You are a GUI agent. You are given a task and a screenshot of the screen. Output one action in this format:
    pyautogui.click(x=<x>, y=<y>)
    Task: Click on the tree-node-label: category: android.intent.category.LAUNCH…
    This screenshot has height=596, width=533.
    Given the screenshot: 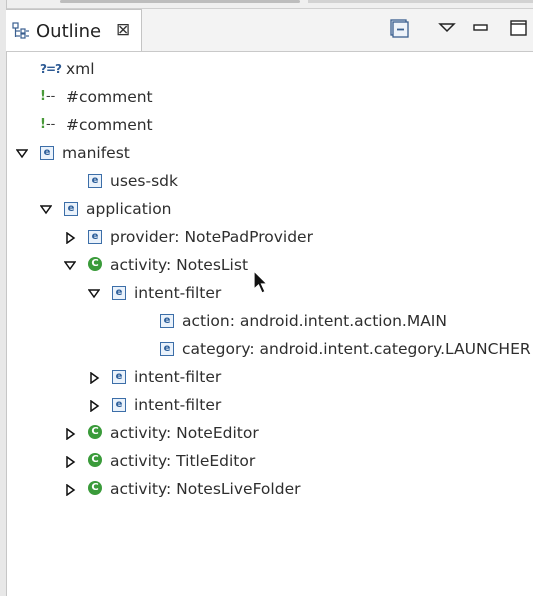 What is the action you would take?
    pyautogui.click(x=356, y=349)
    